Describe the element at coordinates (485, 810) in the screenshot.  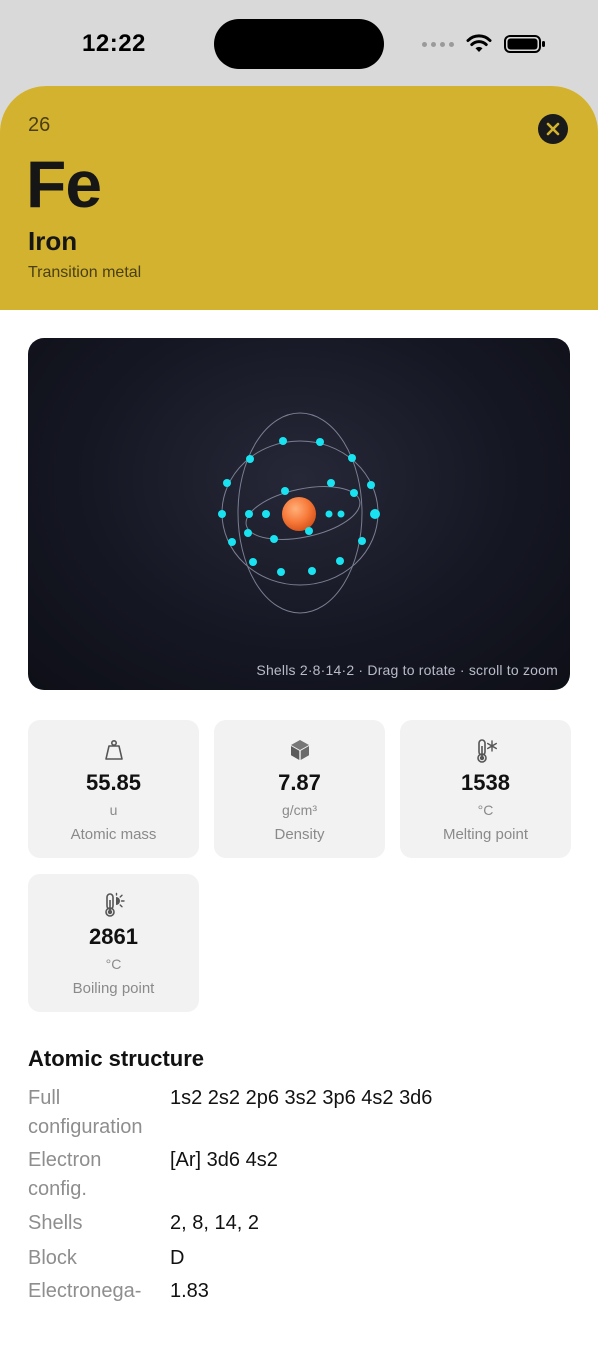
I see `melting-point-unit: °C` at that location.